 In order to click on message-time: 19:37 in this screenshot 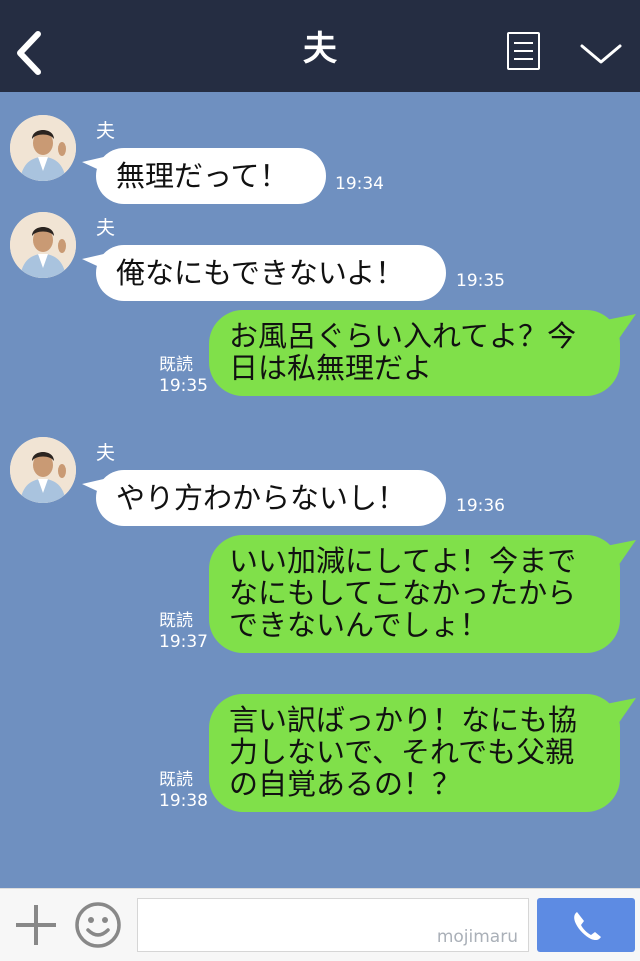, I will do `click(183, 642)`.